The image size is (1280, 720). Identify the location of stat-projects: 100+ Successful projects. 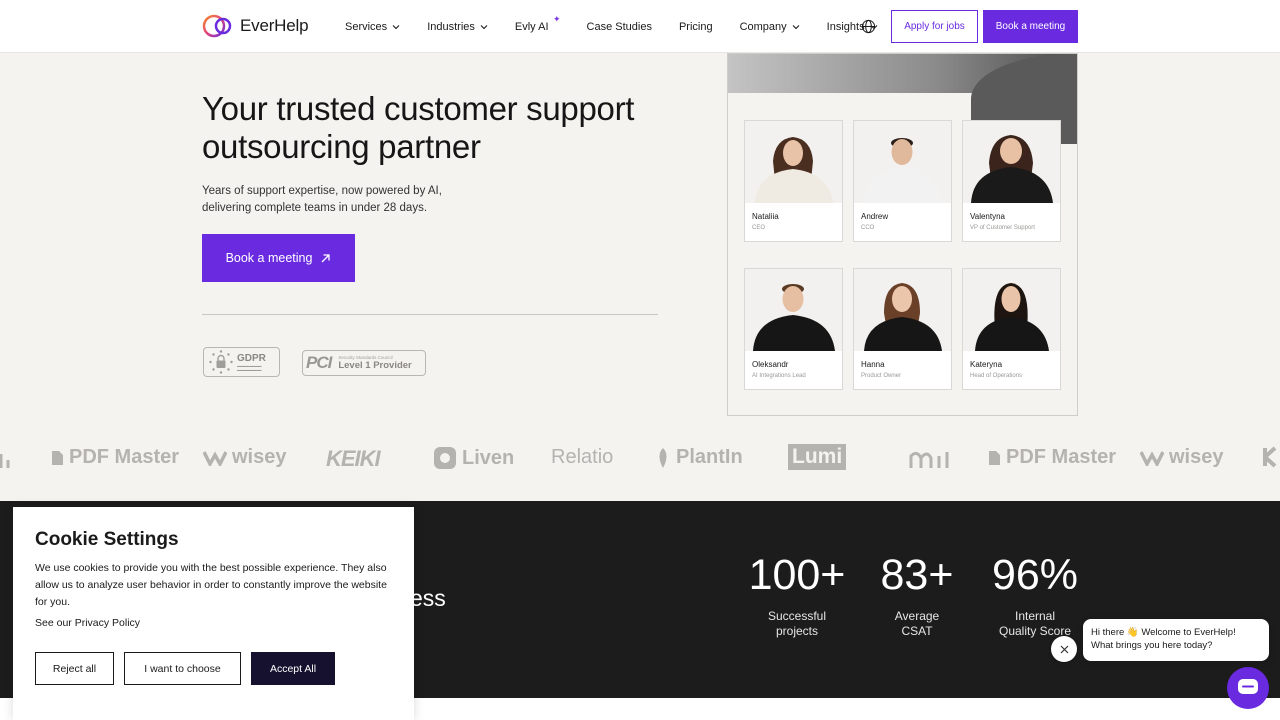
(797, 595).